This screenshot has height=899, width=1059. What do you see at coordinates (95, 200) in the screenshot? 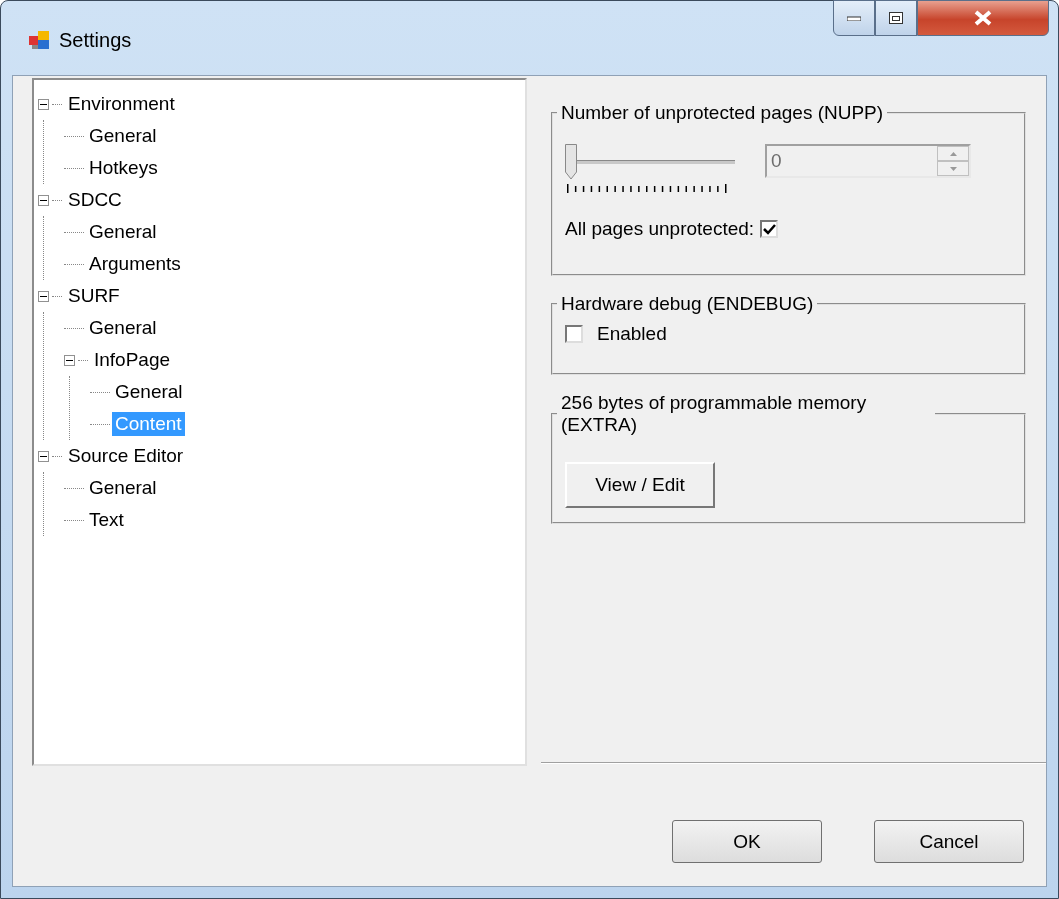
I see `tree-item: SDCC` at bounding box center [95, 200].